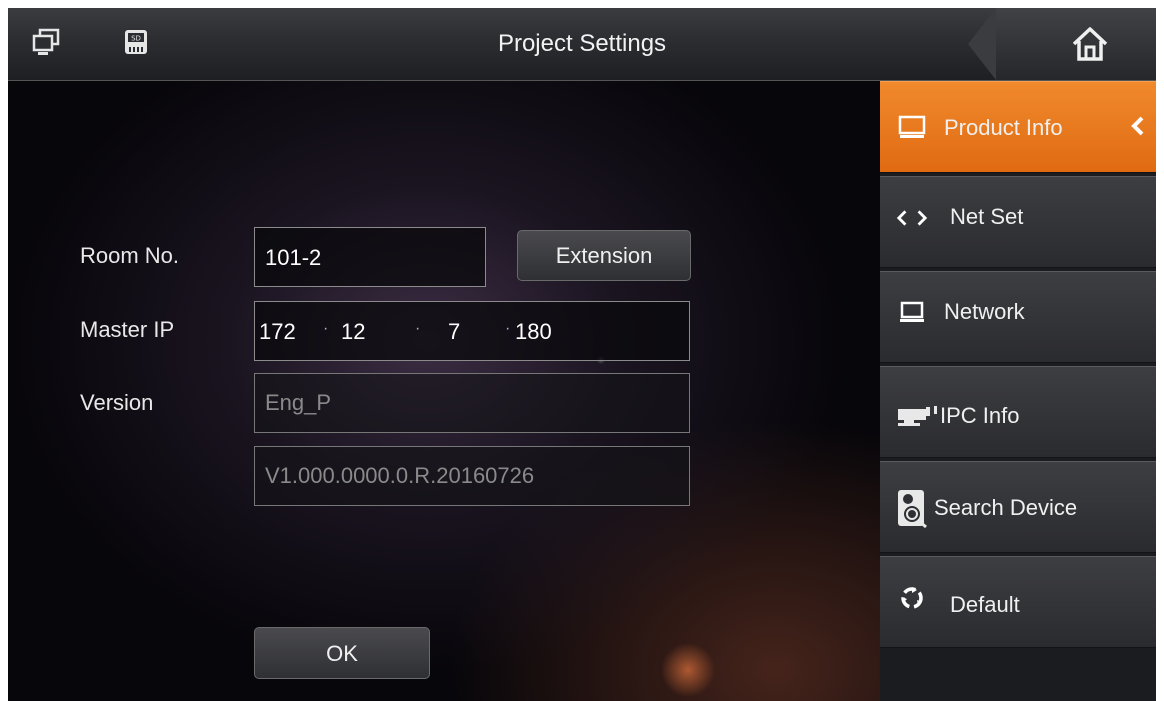 This screenshot has width=1164, height=701. I want to click on sidebar-item-product-info: Product Info, so click(1018, 127).